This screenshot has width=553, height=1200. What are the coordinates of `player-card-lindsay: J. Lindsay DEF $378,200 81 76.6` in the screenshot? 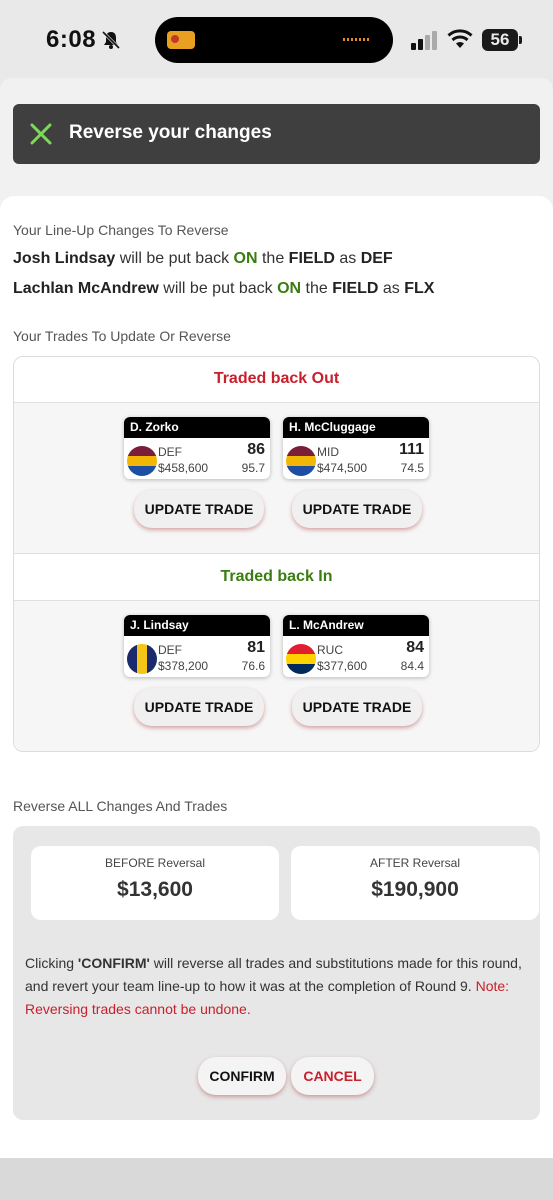 It's located at (197, 646).